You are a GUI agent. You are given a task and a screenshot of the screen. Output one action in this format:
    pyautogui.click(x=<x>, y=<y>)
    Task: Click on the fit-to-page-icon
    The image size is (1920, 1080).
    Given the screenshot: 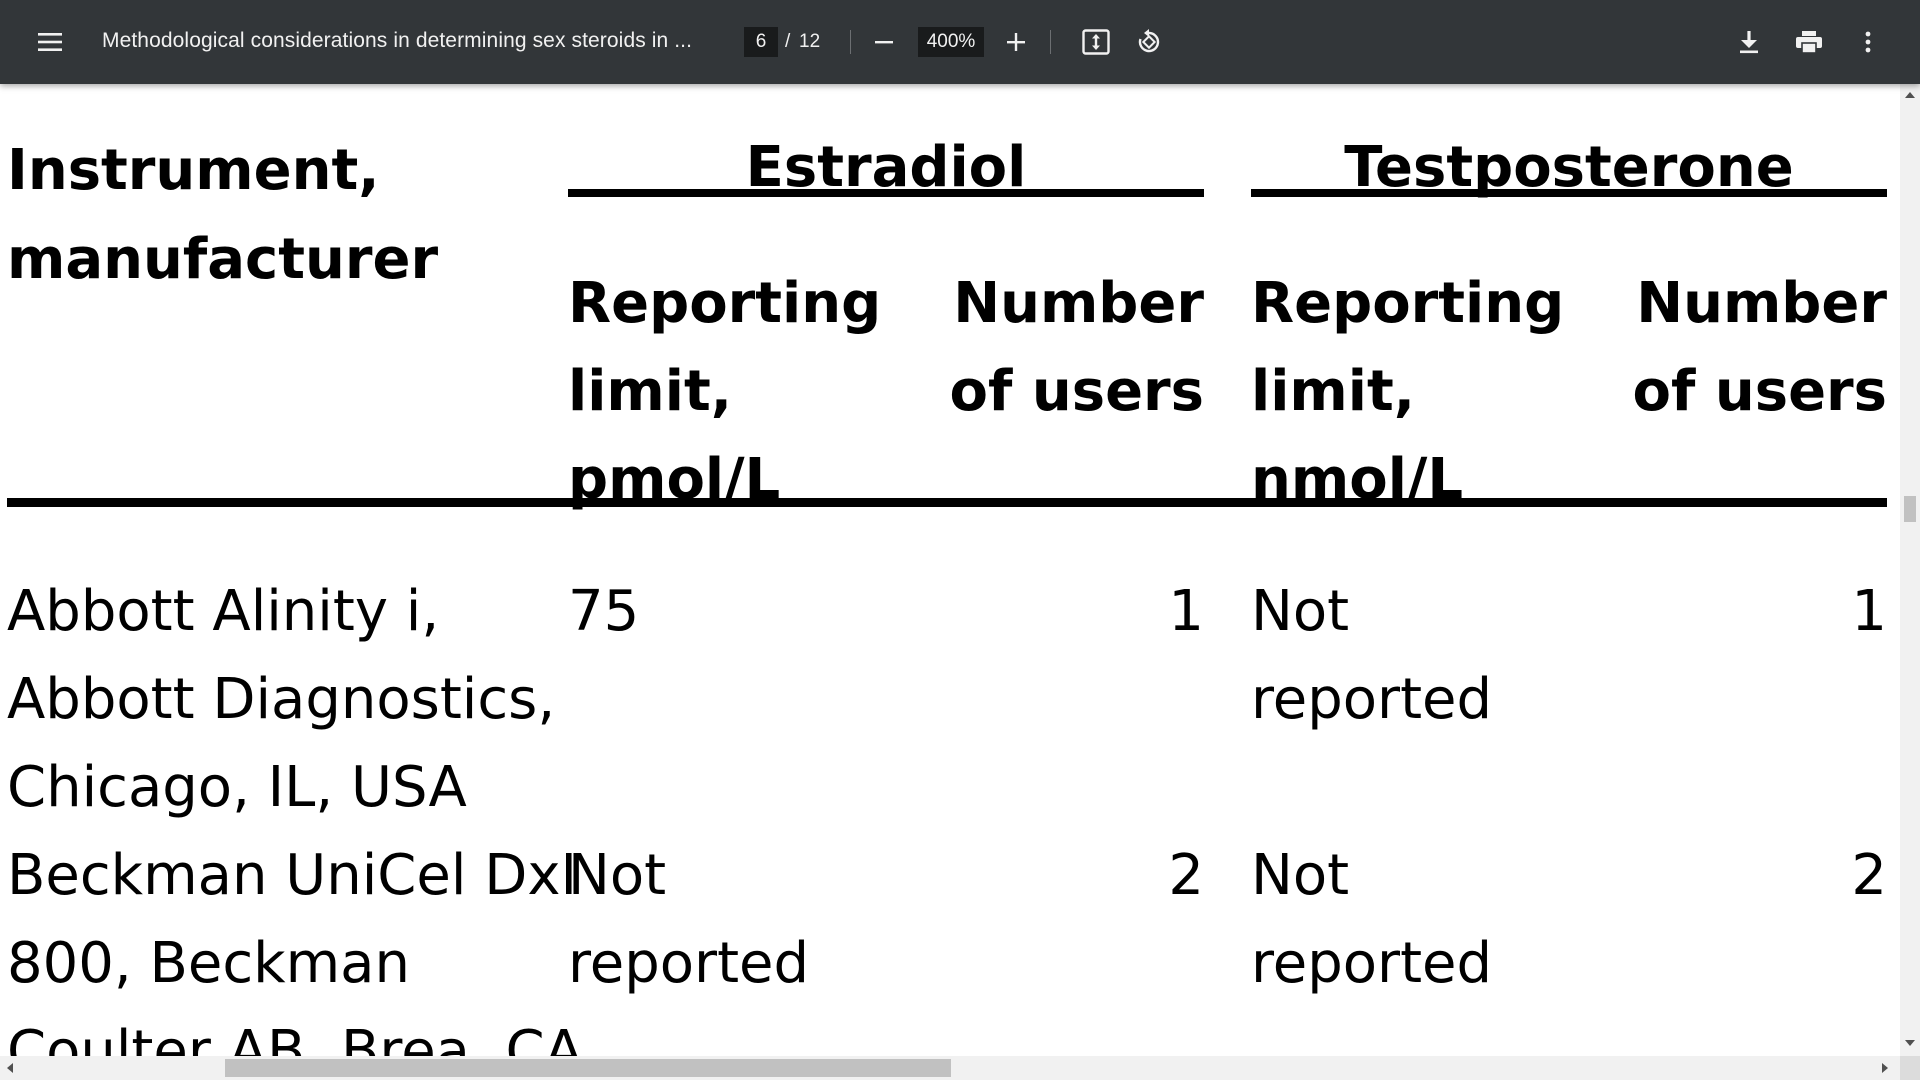 What is the action you would take?
    pyautogui.click(x=1096, y=42)
    